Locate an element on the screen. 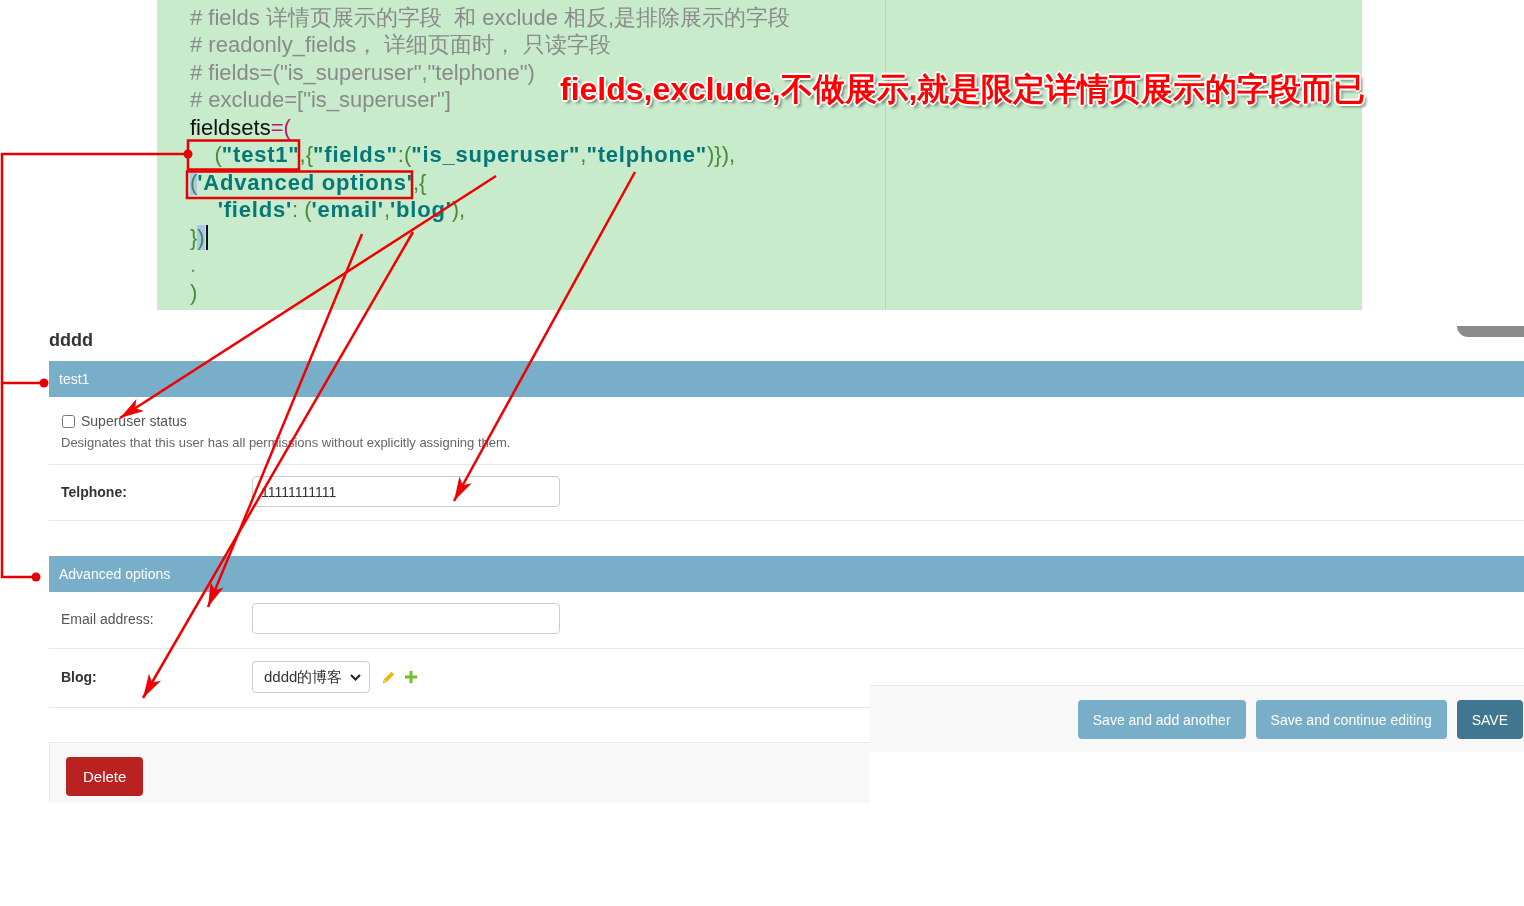 The width and height of the screenshot is (1524, 906). code-line: # fields=("is_superuser","telphone") is located at coordinates (362, 72).